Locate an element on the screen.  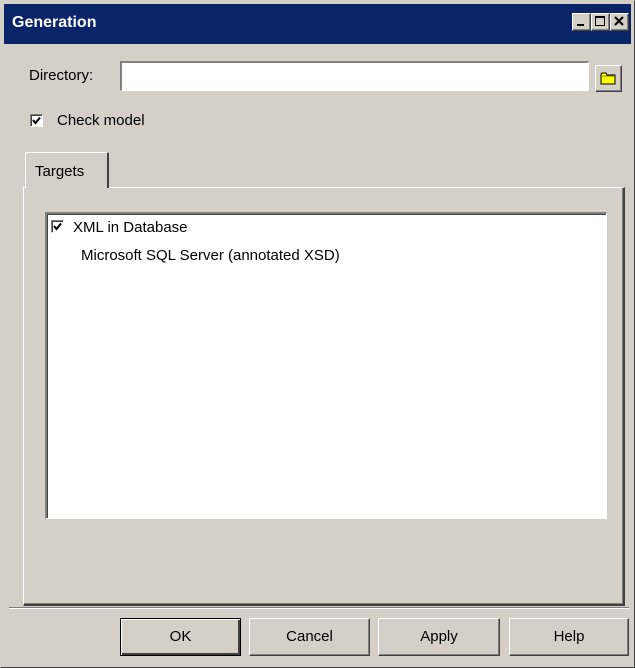
ok-button: OK is located at coordinates (180, 637).